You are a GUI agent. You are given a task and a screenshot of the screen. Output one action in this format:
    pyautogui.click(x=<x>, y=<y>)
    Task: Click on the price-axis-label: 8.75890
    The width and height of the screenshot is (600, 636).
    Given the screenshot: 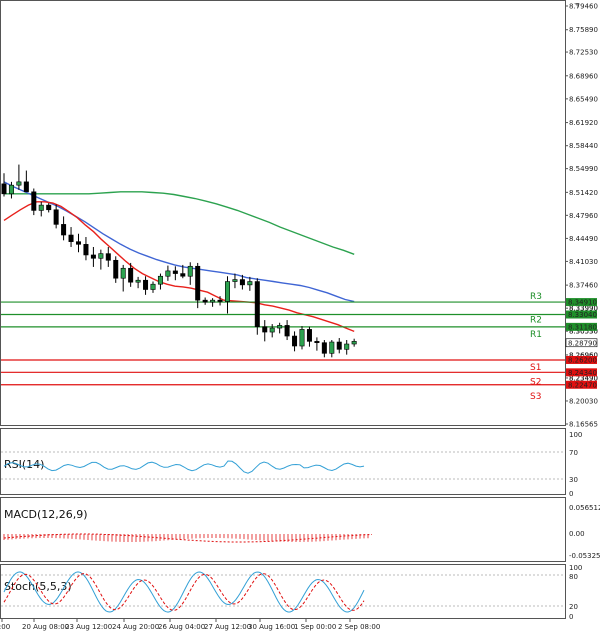 What is the action you would take?
    pyautogui.click(x=583, y=30)
    